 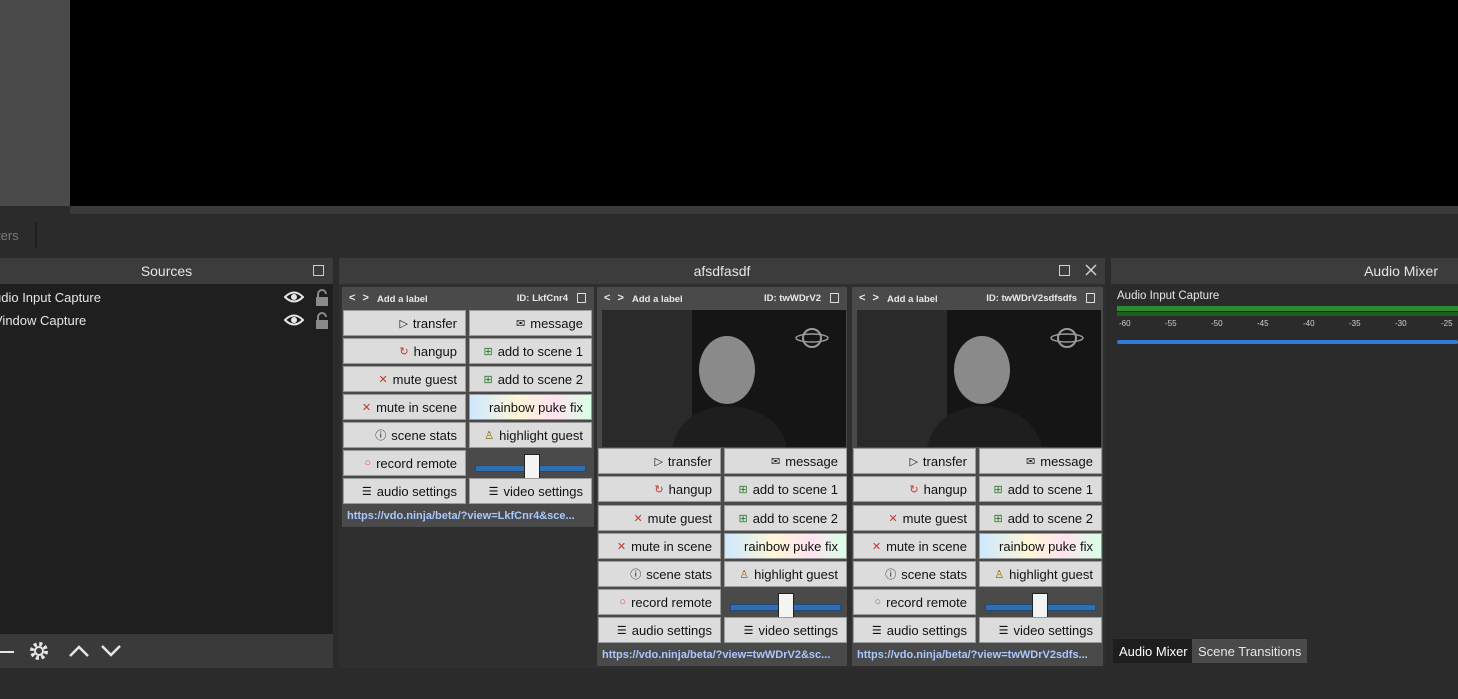 I want to click on meter-ticks: -60 -55 -50 -45 -40 -35 -30 -25, so click(x=1287, y=323).